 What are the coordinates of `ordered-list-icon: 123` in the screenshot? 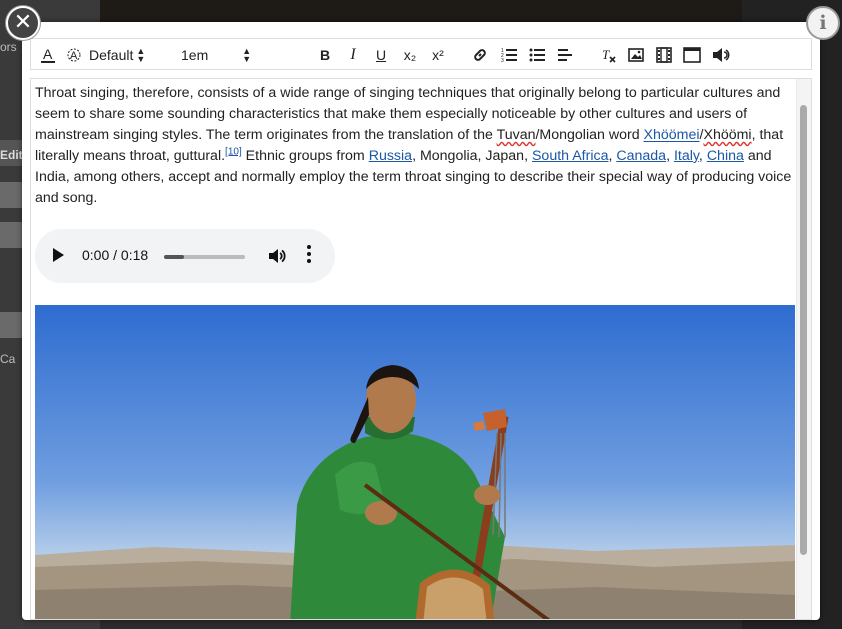 It's located at (509, 55).